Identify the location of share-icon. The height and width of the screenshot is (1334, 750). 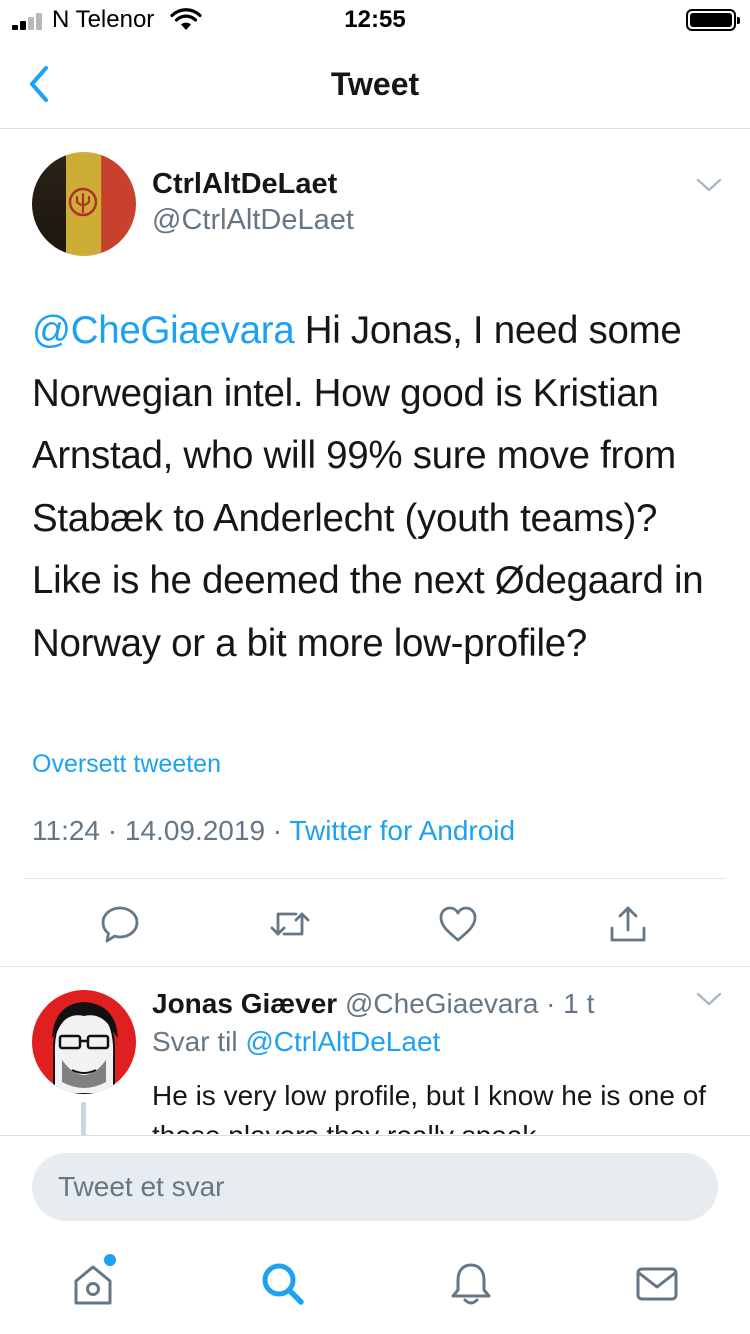
(628, 924).